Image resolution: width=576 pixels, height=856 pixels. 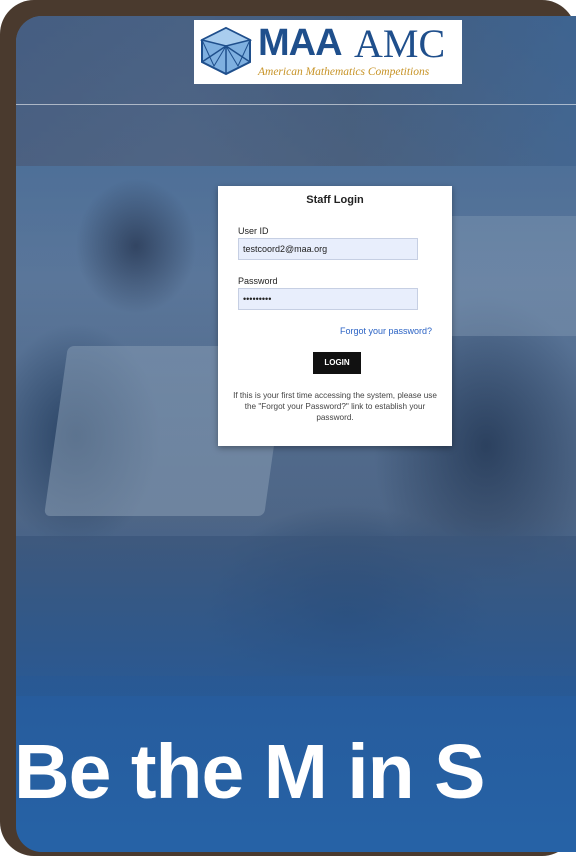 I want to click on header-divider, so click(x=296, y=104).